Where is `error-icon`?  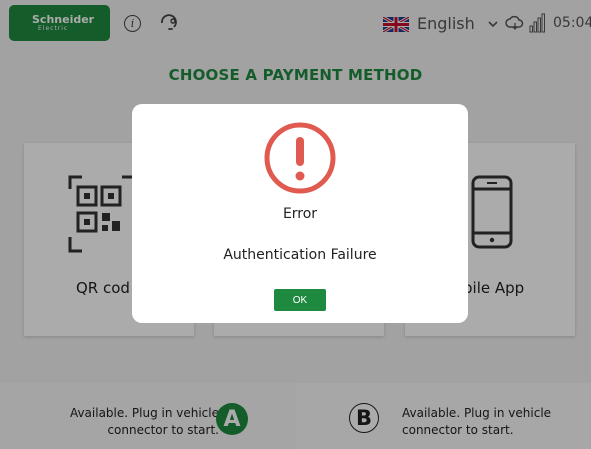
error-icon is located at coordinates (300, 158).